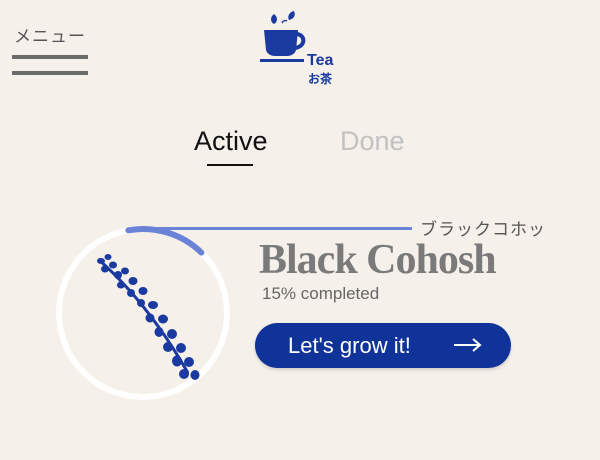  Describe the element at coordinates (321, 293) in the screenshot. I see `progress-text: 15% completed` at that location.